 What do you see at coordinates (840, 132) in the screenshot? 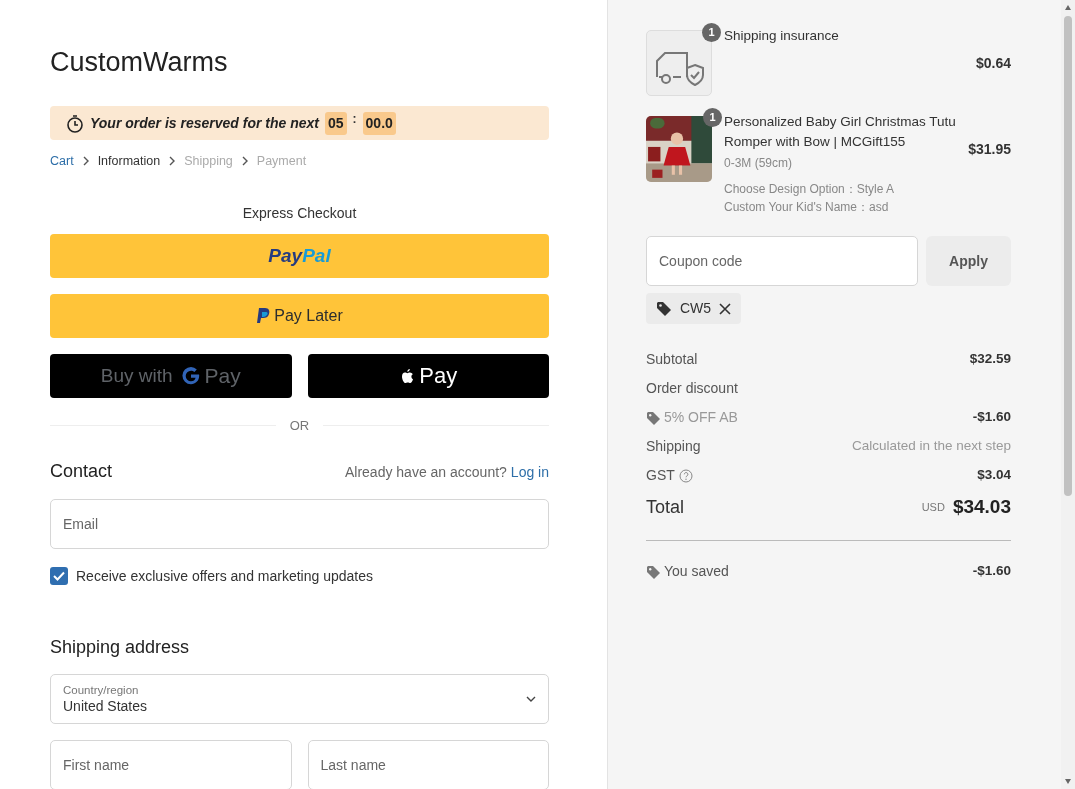
I see `item-title: Personalized Baby Girl Christmas Tutu Romper with Bow | MCGift155` at bounding box center [840, 132].